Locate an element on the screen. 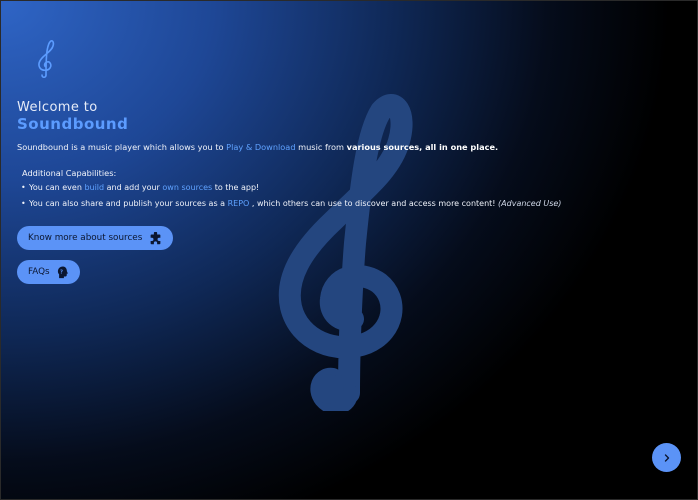  faqs-button: FAQs ? is located at coordinates (48, 272).